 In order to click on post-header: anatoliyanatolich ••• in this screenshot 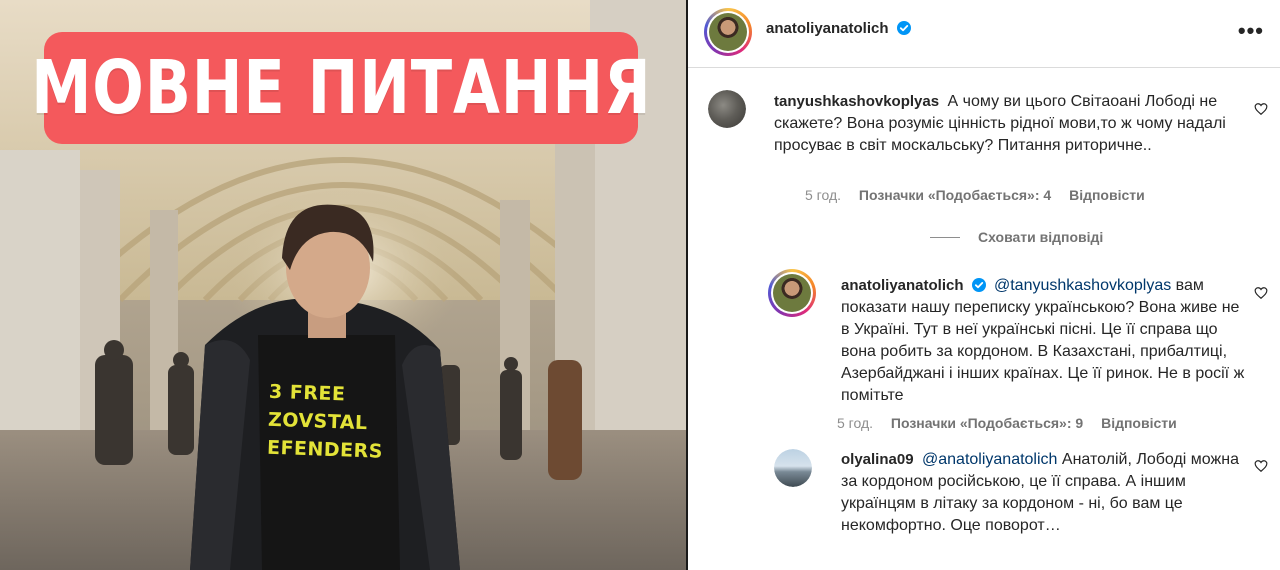, I will do `click(984, 34)`.